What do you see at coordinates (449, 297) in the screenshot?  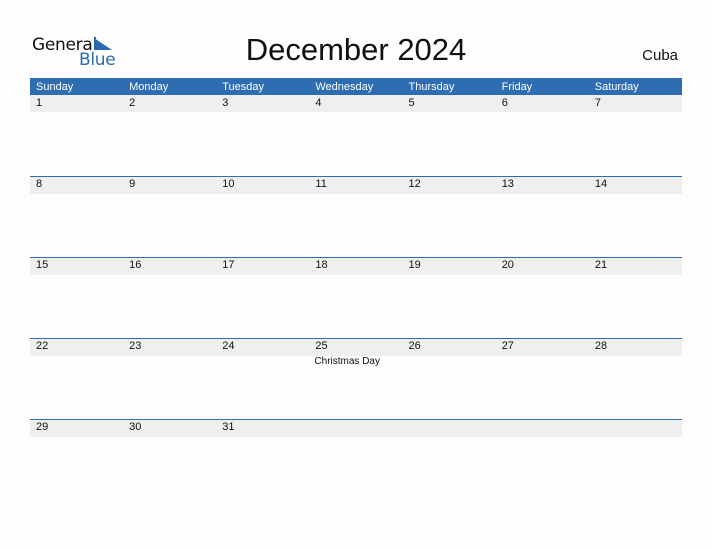 I see `day-cell: 19` at bounding box center [449, 297].